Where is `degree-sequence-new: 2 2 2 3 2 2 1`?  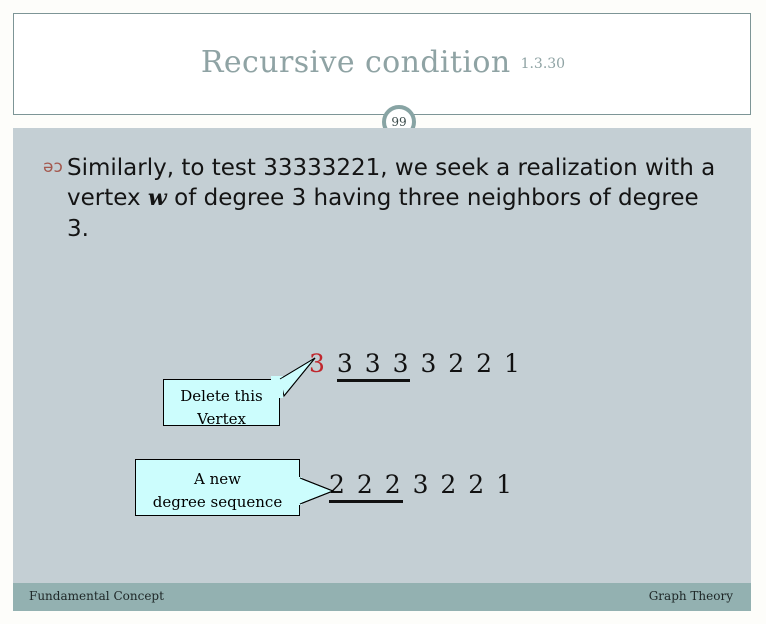 degree-sequence-new: 2 2 2 3 2 2 1 is located at coordinates (422, 486).